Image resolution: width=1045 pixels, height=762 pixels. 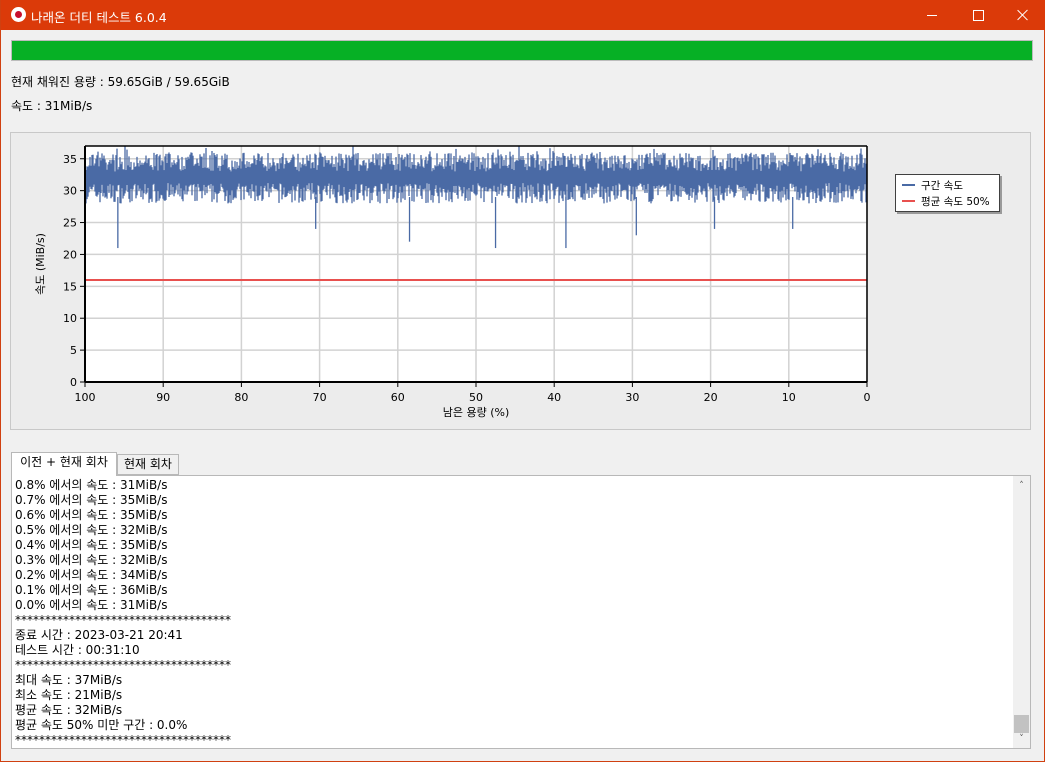 I want to click on y-tick-label: 10, so click(x=70, y=318).